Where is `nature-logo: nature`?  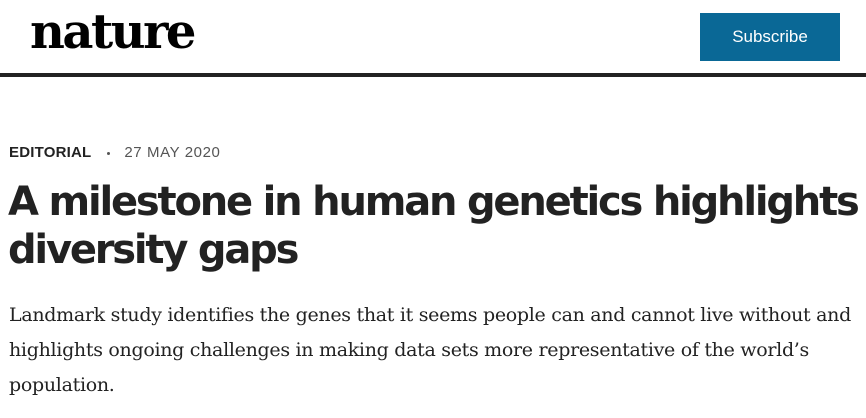
nature-logo: nature is located at coordinates (113, 32).